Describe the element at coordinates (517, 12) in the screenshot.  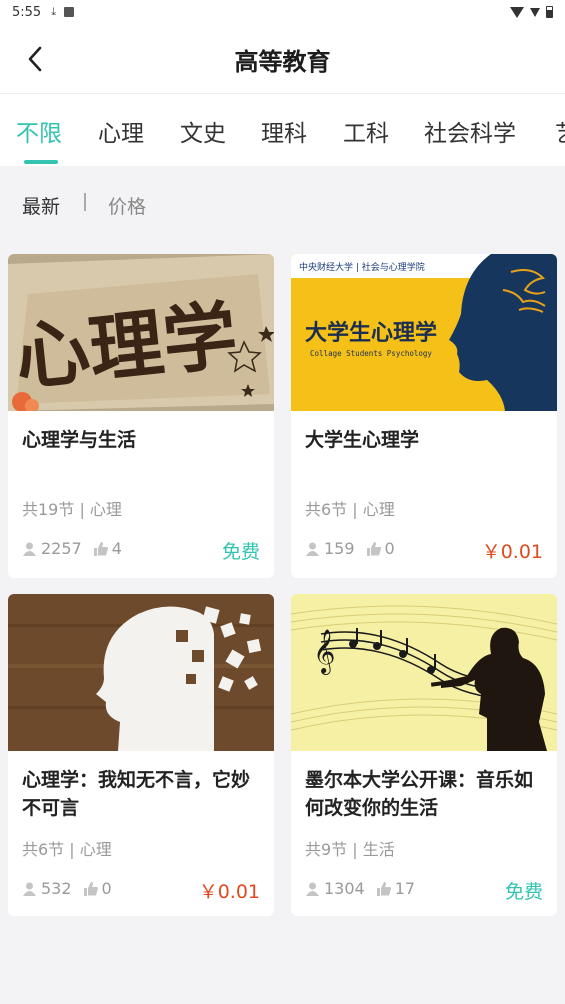
I see `wifi-icon` at that location.